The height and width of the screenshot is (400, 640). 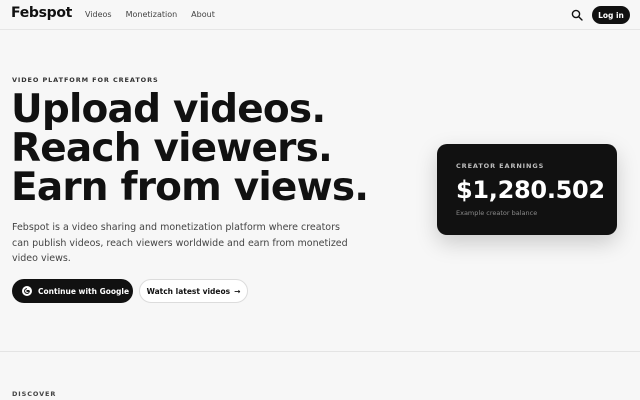 I want to click on nav-about: About, so click(x=203, y=14).